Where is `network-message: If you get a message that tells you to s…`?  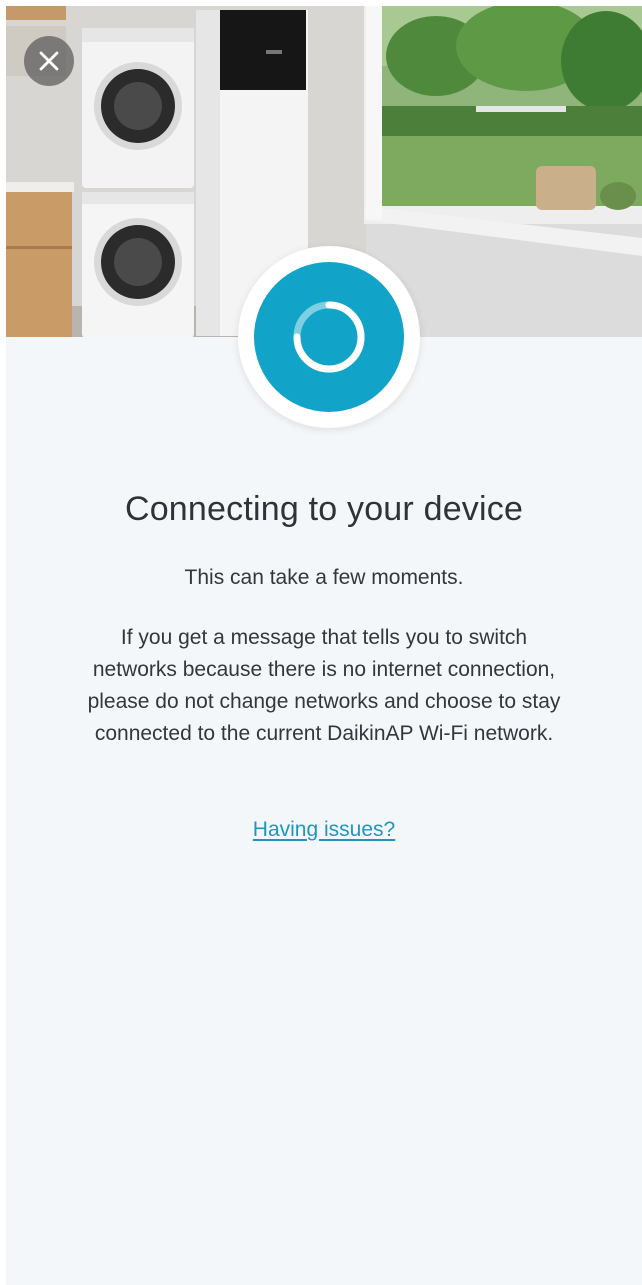 network-message: If you get a message that tells you to s… is located at coordinates (324, 685).